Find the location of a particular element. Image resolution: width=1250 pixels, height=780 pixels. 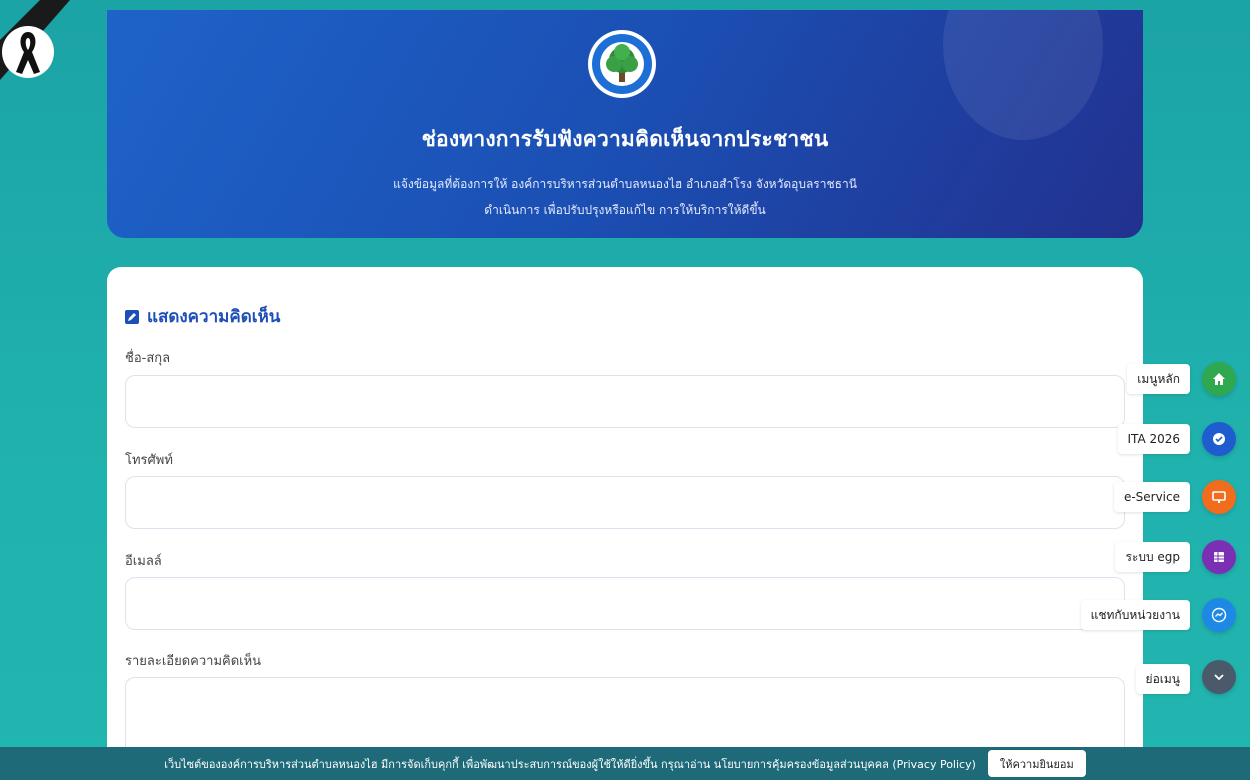

comment-label: รายละเอียดความคิดเห็น is located at coordinates (193, 661).